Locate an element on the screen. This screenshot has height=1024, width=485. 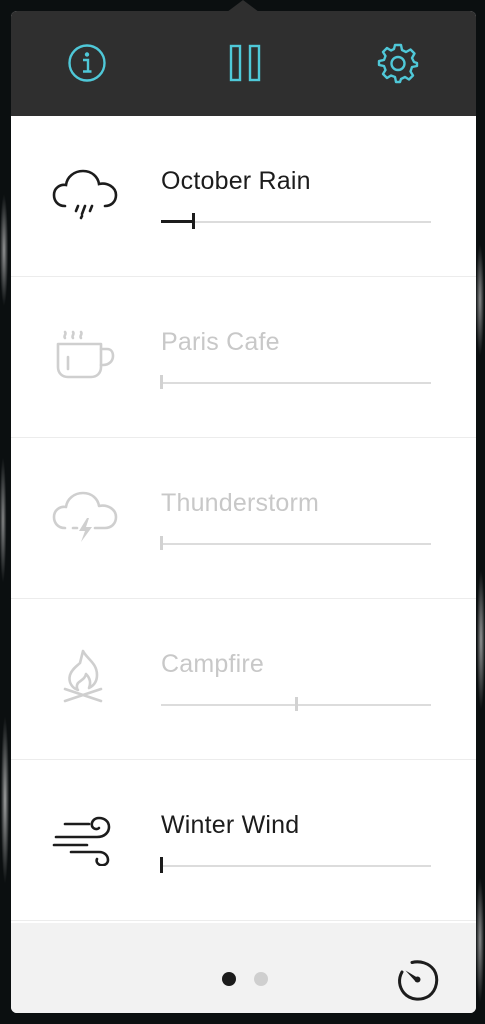
pause-button is located at coordinates (245, 63).